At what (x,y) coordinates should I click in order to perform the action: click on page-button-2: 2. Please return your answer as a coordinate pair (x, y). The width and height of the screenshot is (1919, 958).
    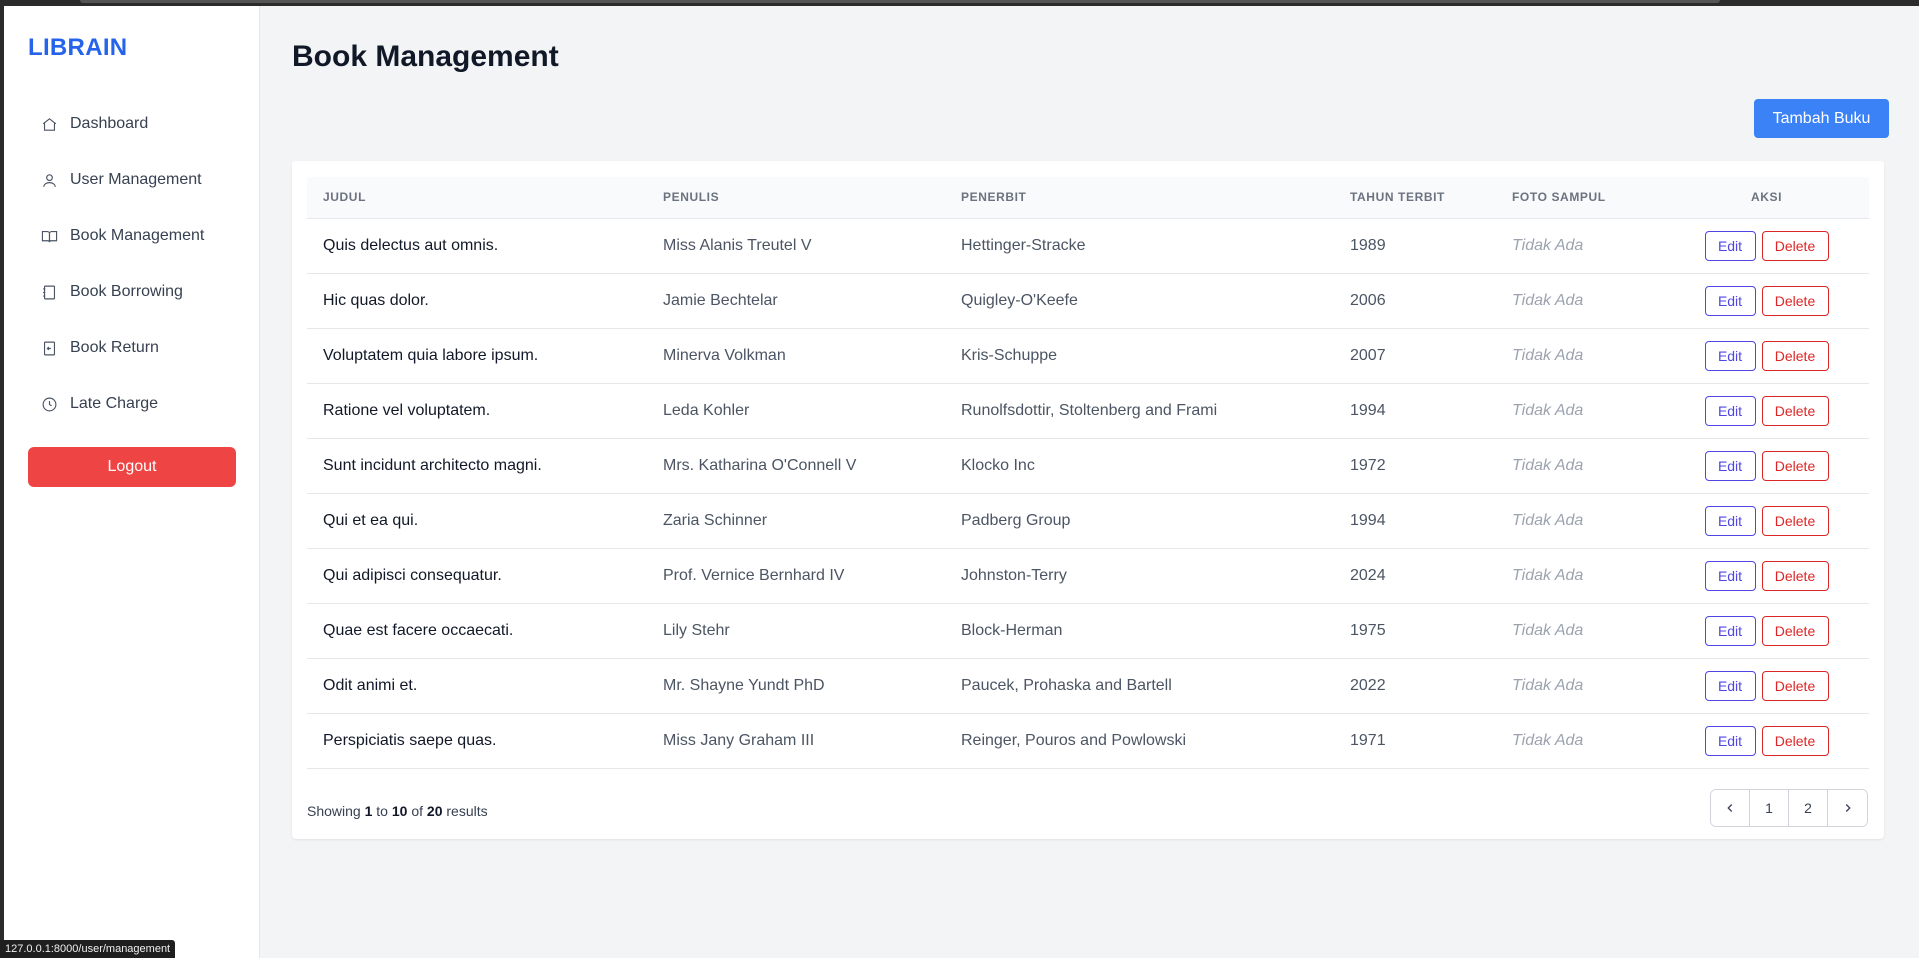
    Looking at the image, I should click on (1808, 808).